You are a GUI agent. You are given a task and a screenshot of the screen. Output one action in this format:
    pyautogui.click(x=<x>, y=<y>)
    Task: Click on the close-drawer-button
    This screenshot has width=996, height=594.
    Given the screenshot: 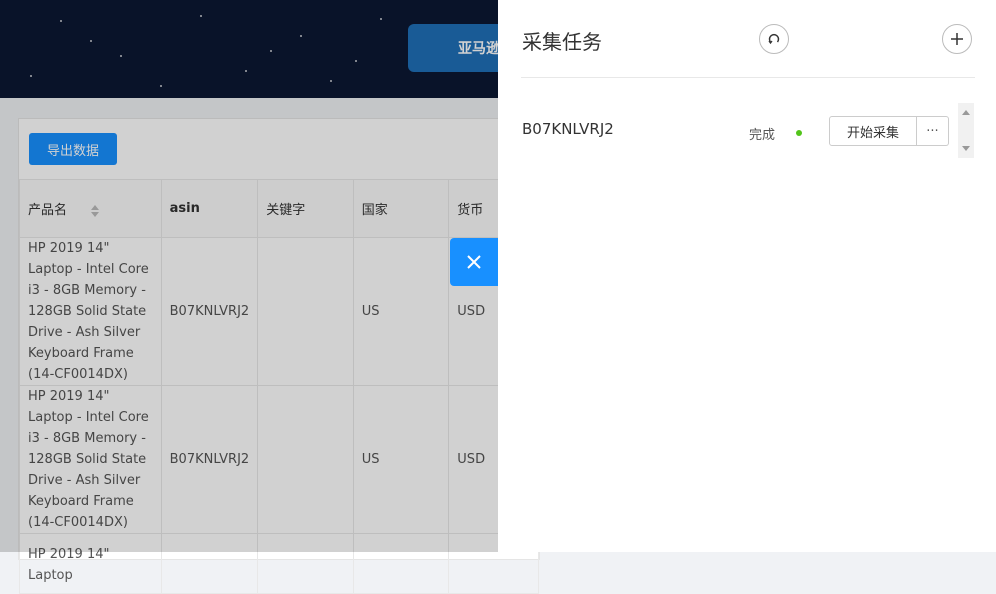 What is the action you would take?
    pyautogui.click(x=474, y=262)
    